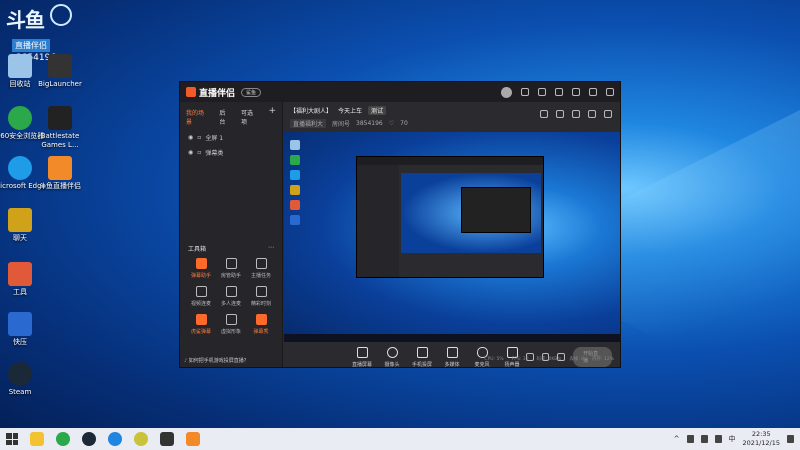  Describe the element at coordinates (308, 123) in the screenshot. I see `category-edit-button: 直播福利大` at that location.